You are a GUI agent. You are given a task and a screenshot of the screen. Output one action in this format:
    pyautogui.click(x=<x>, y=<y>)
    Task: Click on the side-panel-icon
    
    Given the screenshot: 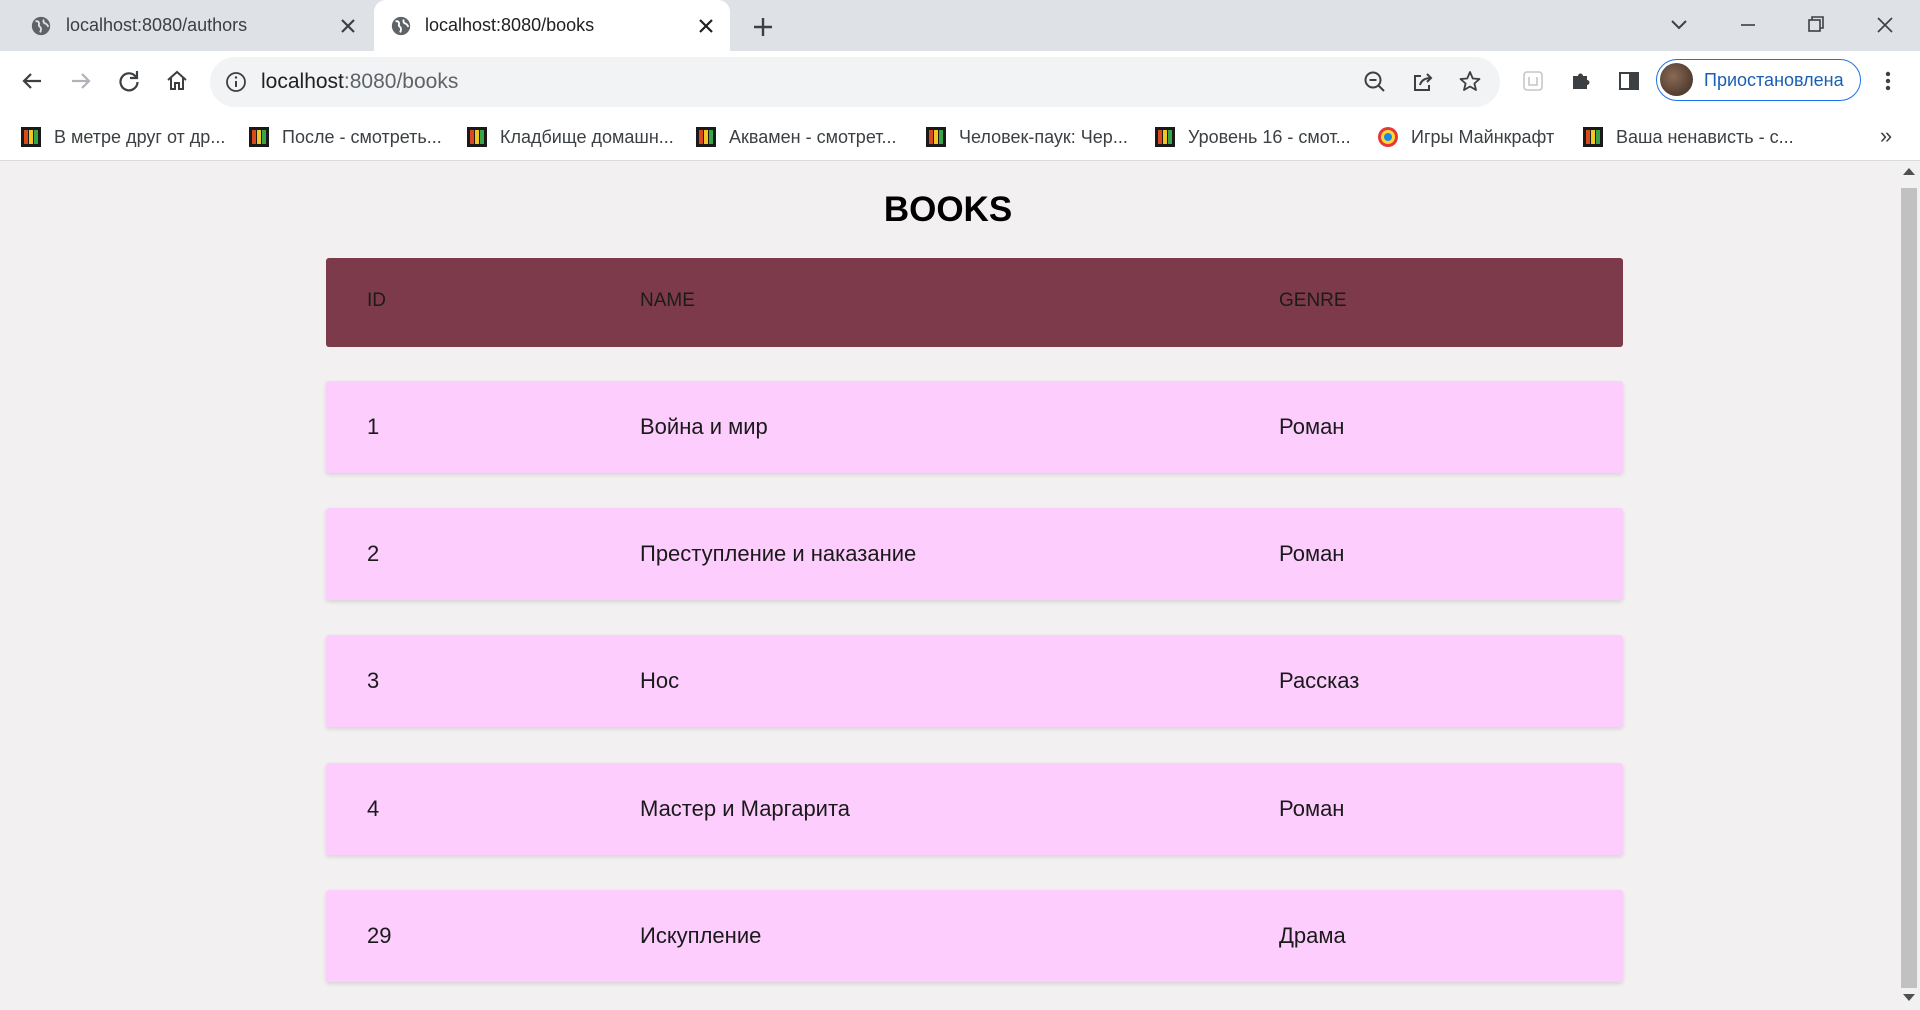 What is the action you would take?
    pyautogui.click(x=1629, y=81)
    